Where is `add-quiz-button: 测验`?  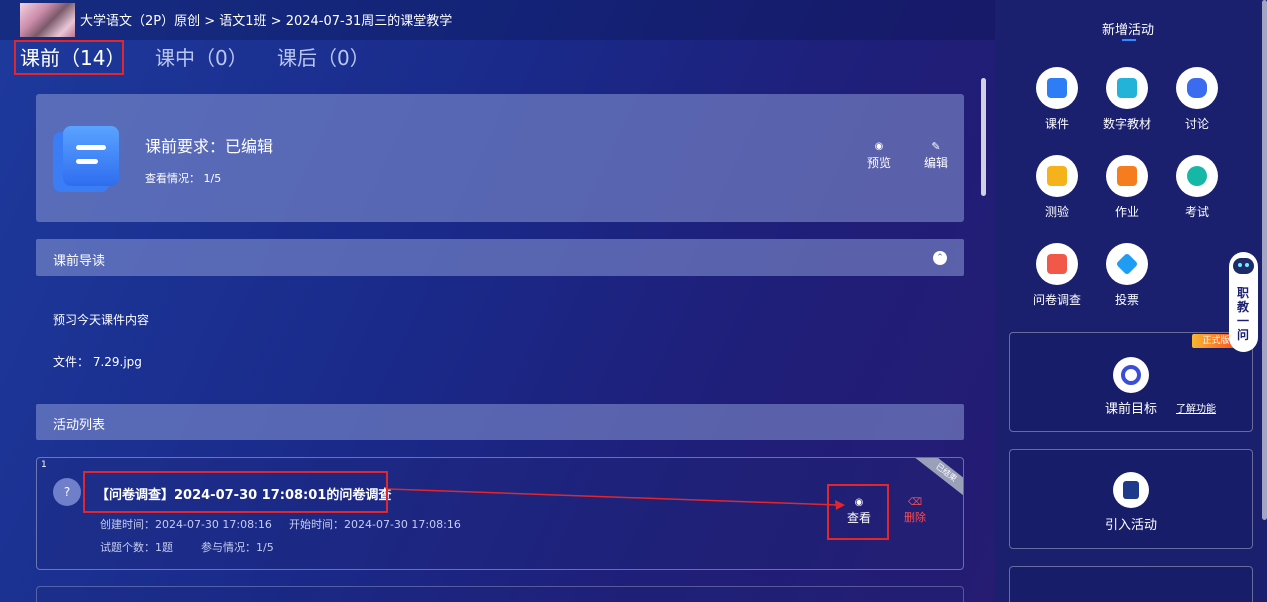 add-quiz-button: 测验 is located at coordinates (1057, 188).